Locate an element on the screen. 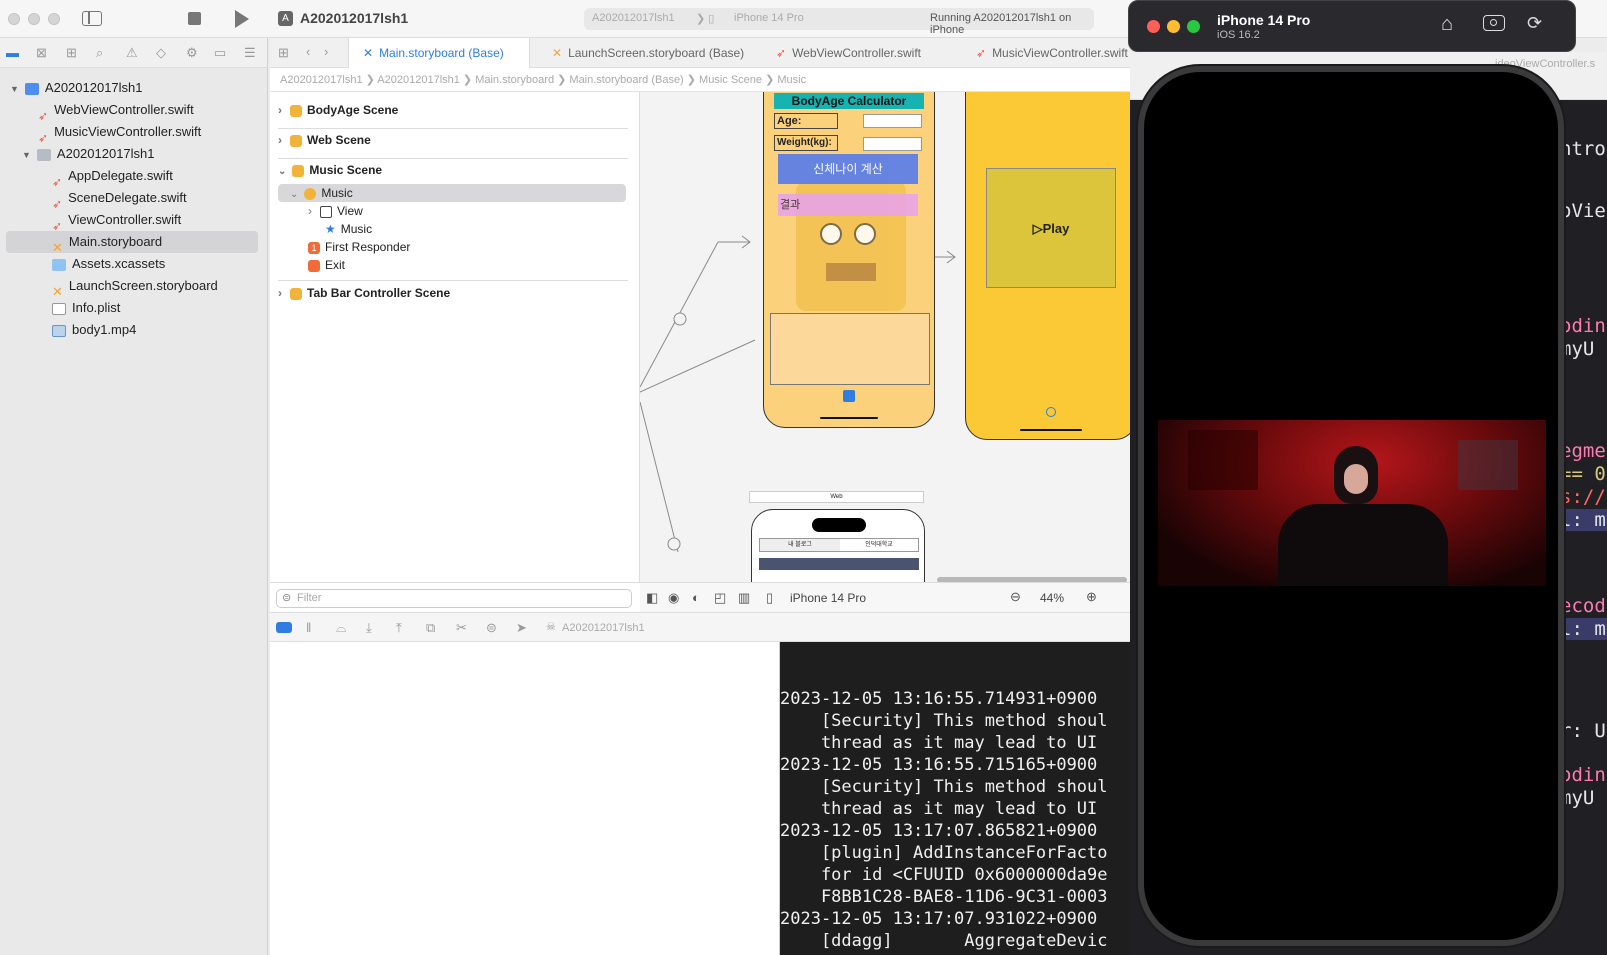 The width and height of the screenshot is (1607, 955). zoom-in-icon: ⊕ is located at coordinates (1091, 597).